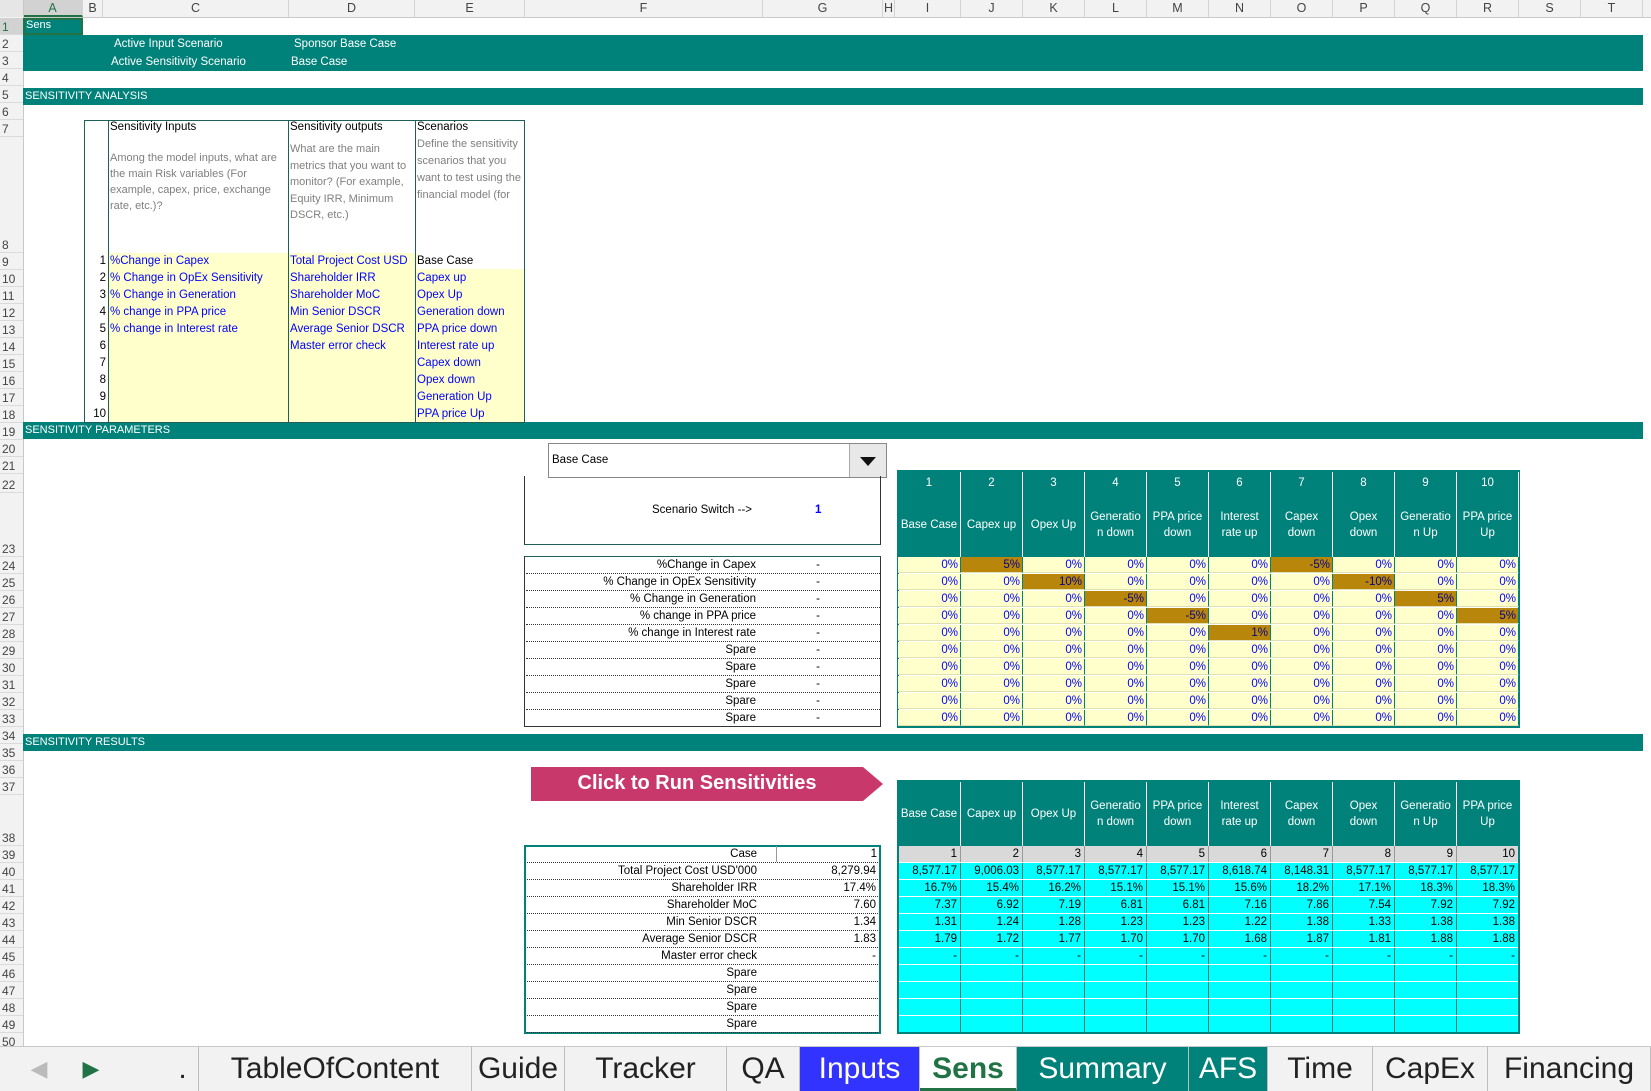 This screenshot has width=1651, height=1091. What do you see at coordinates (461, 312) in the screenshot?
I see `analysis-scenario-item: Generation down` at bounding box center [461, 312].